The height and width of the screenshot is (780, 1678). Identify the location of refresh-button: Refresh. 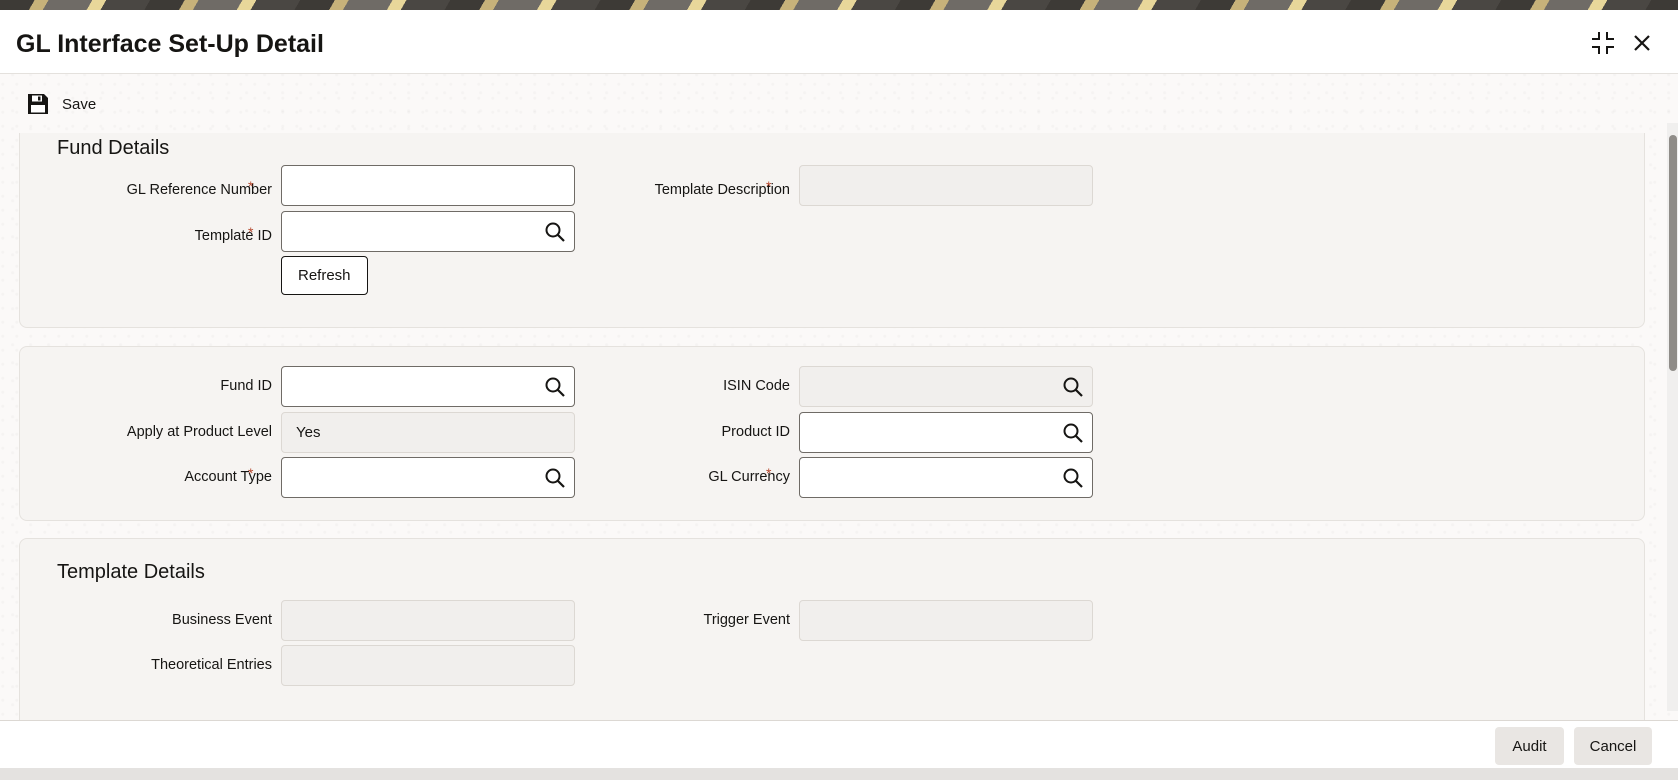
(324, 275).